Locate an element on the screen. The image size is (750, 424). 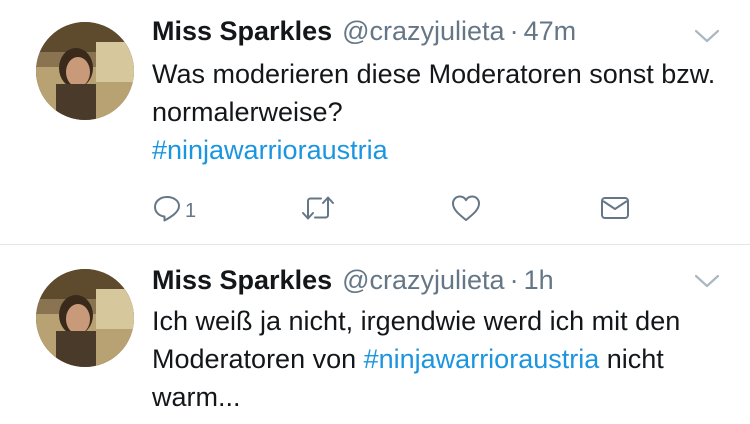
heart-icon is located at coordinates (466, 208).